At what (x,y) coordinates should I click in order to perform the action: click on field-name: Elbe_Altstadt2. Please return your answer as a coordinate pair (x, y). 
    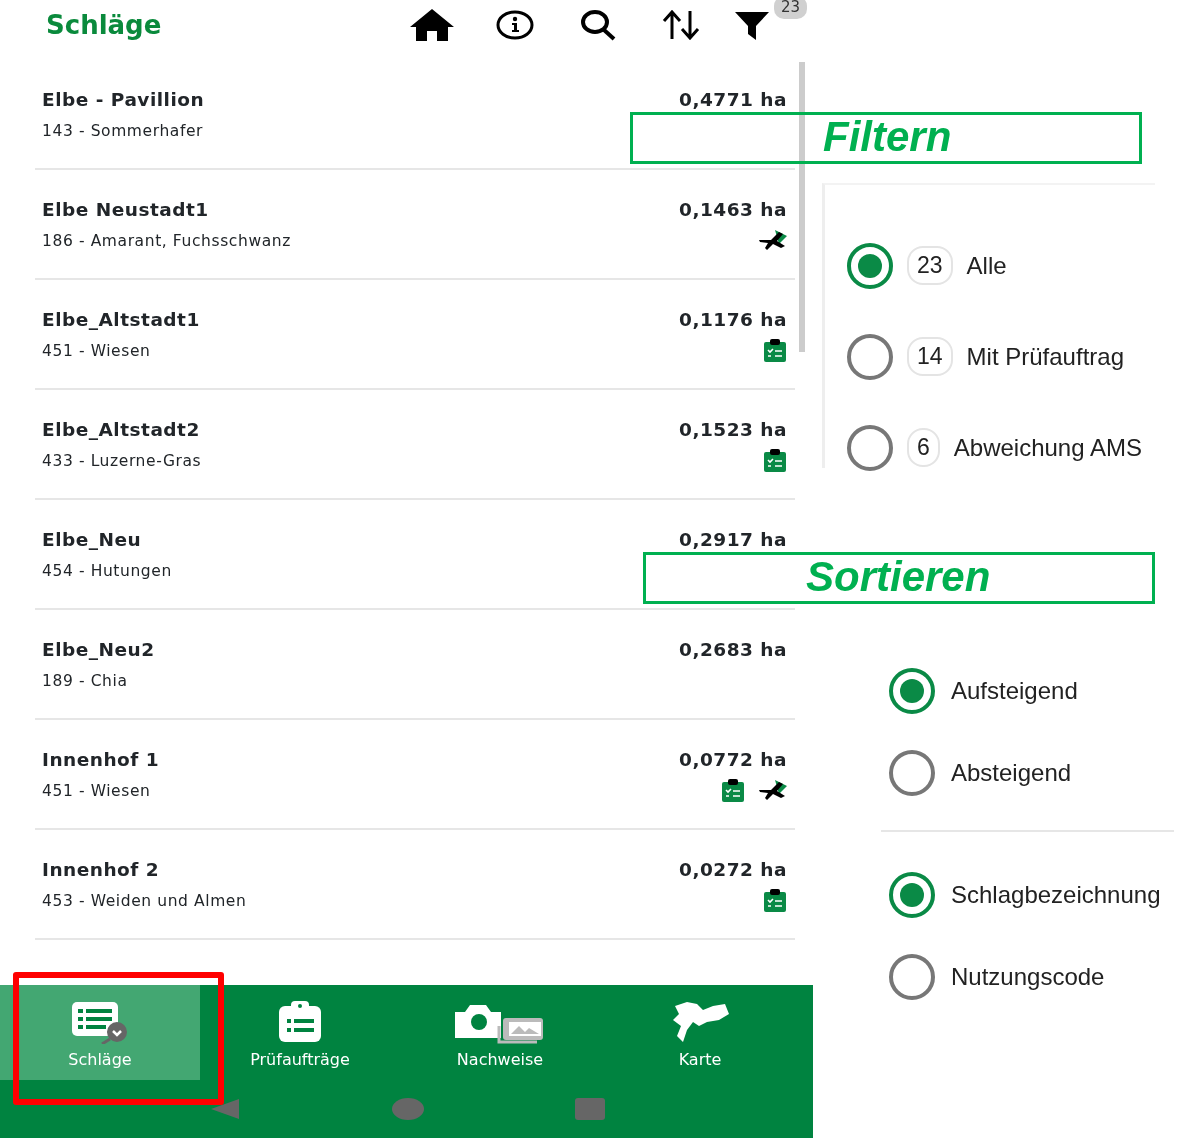
    Looking at the image, I should click on (121, 430).